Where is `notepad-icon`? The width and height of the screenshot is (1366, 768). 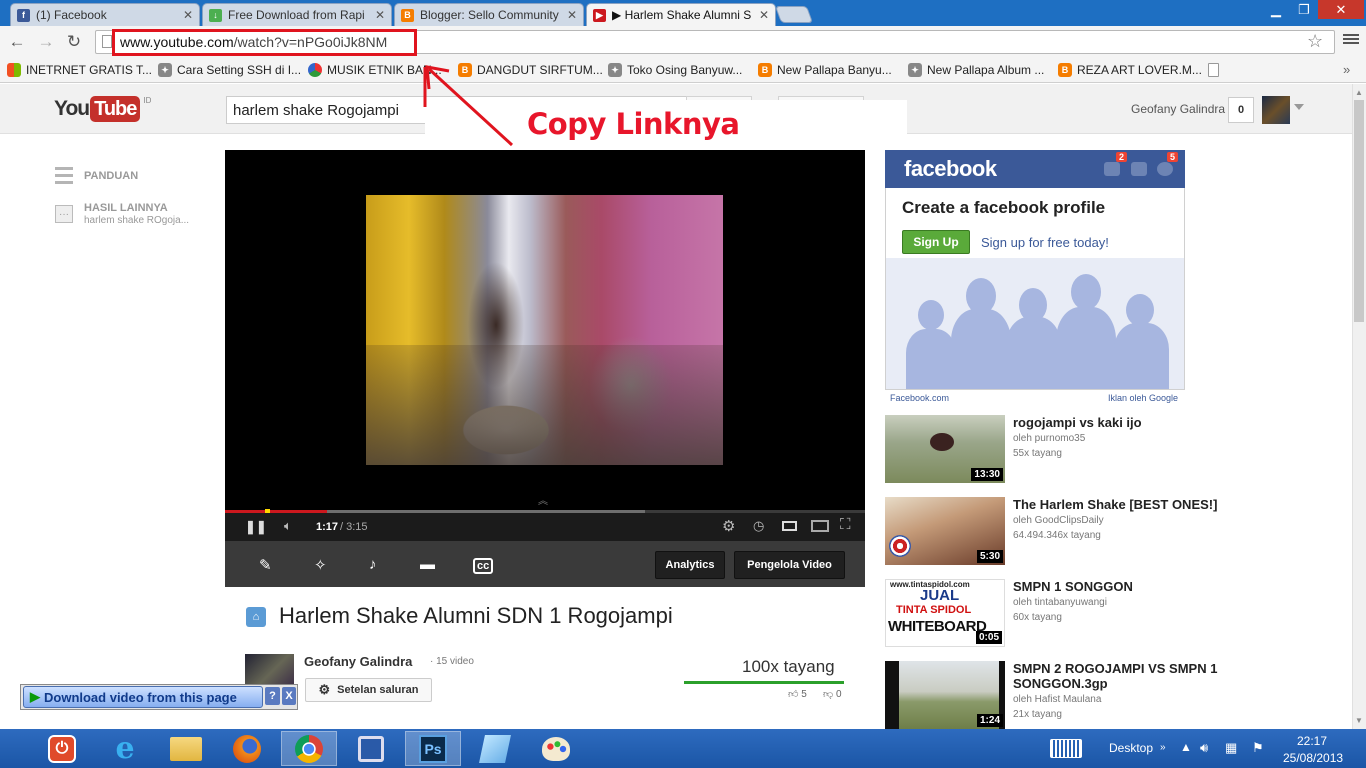
notepad-icon is located at coordinates (495, 748).